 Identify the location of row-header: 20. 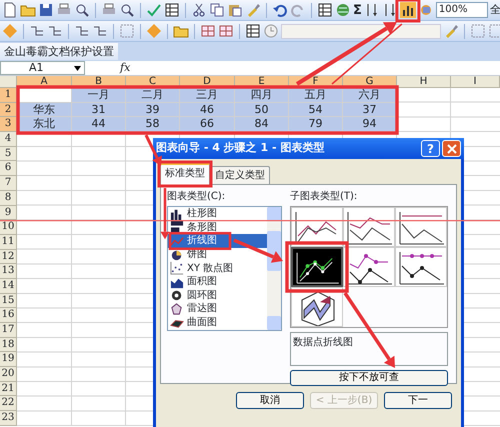
(8, 374).